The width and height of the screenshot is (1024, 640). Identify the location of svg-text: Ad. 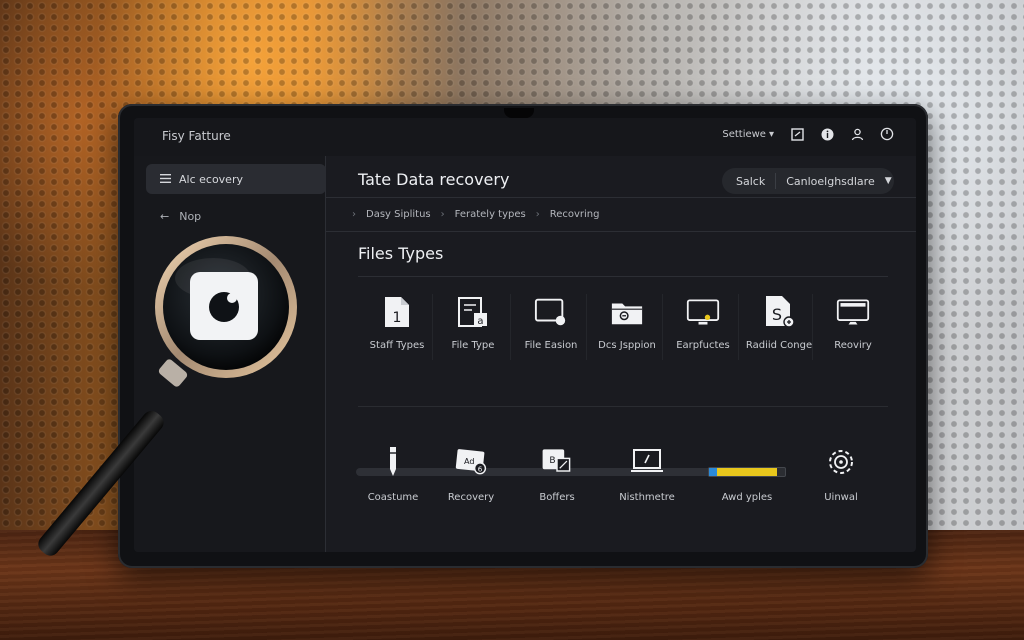
(469, 461).